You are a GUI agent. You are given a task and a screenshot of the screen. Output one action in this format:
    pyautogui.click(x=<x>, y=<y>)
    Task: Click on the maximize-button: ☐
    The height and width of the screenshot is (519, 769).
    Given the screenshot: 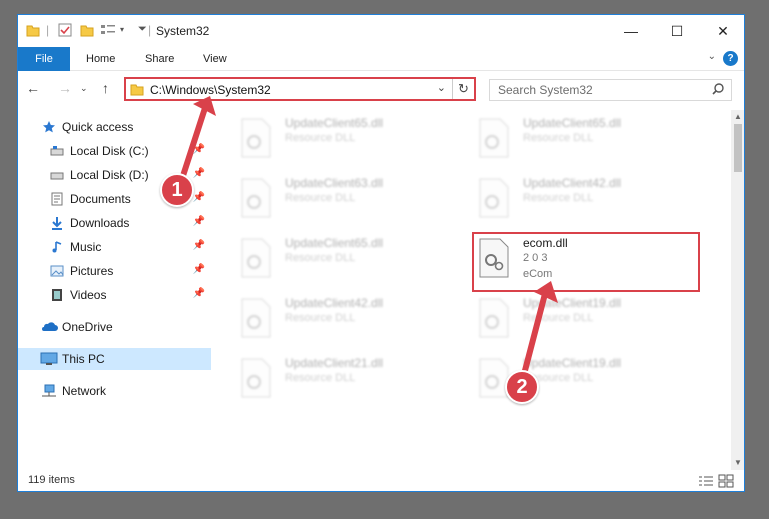 What is the action you would take?
    pyautogui.click(x=677, y=31)
    